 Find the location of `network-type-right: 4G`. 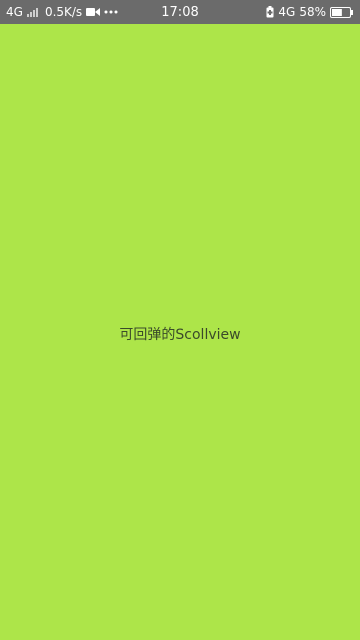

network-type-right: 4G is located at coordinates (287, 12).